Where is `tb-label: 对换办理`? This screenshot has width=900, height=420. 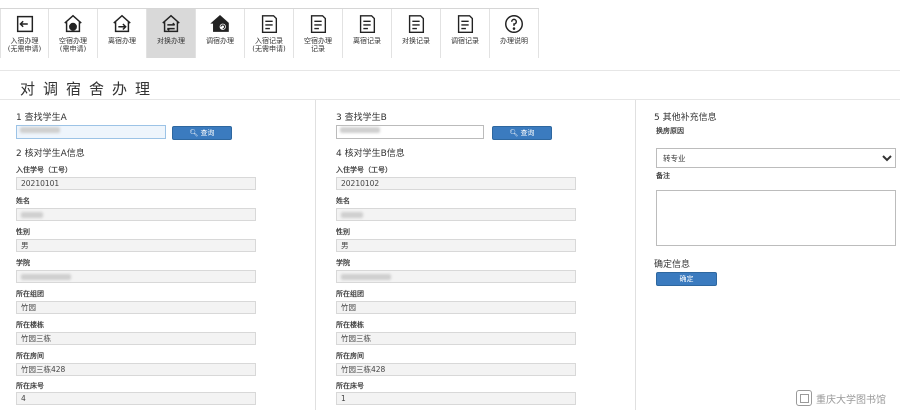 tb-label: 对换办理 is located at coordinates (171, 41).